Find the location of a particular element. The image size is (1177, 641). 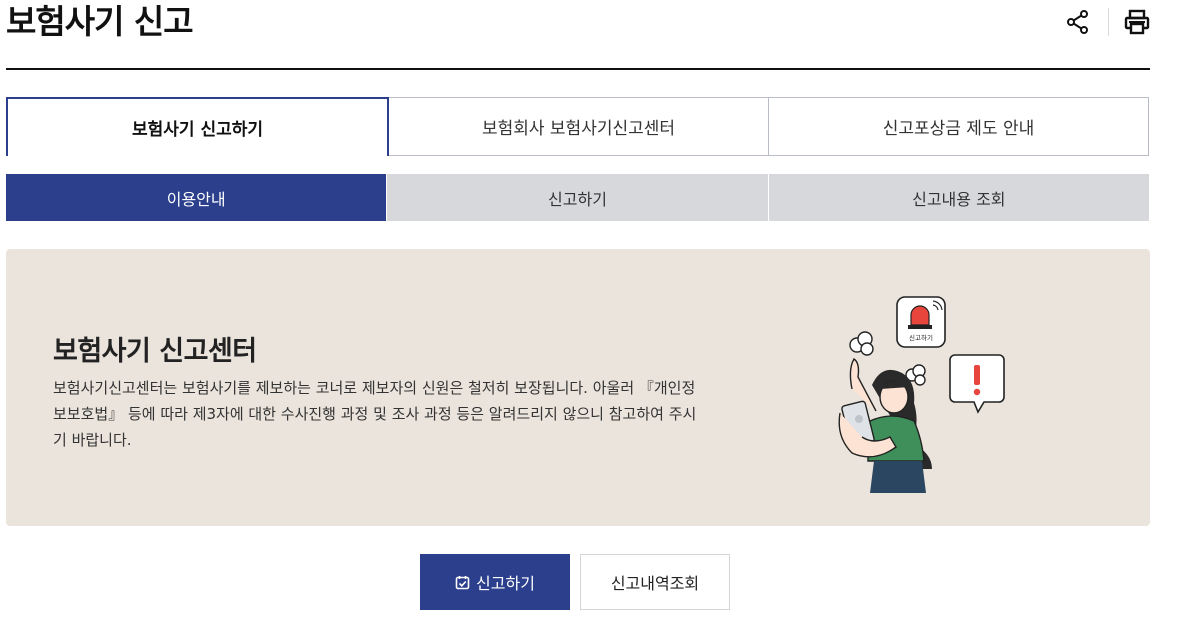

banner-title: 보험사기 신고센터 is located at coordinates (155, 351).